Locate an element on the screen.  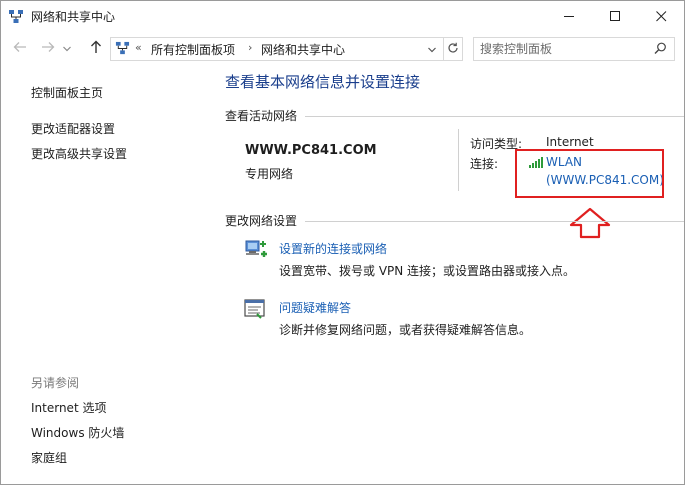
active-networks-header: 查看活动网络 is located at coordinates (261, 116).